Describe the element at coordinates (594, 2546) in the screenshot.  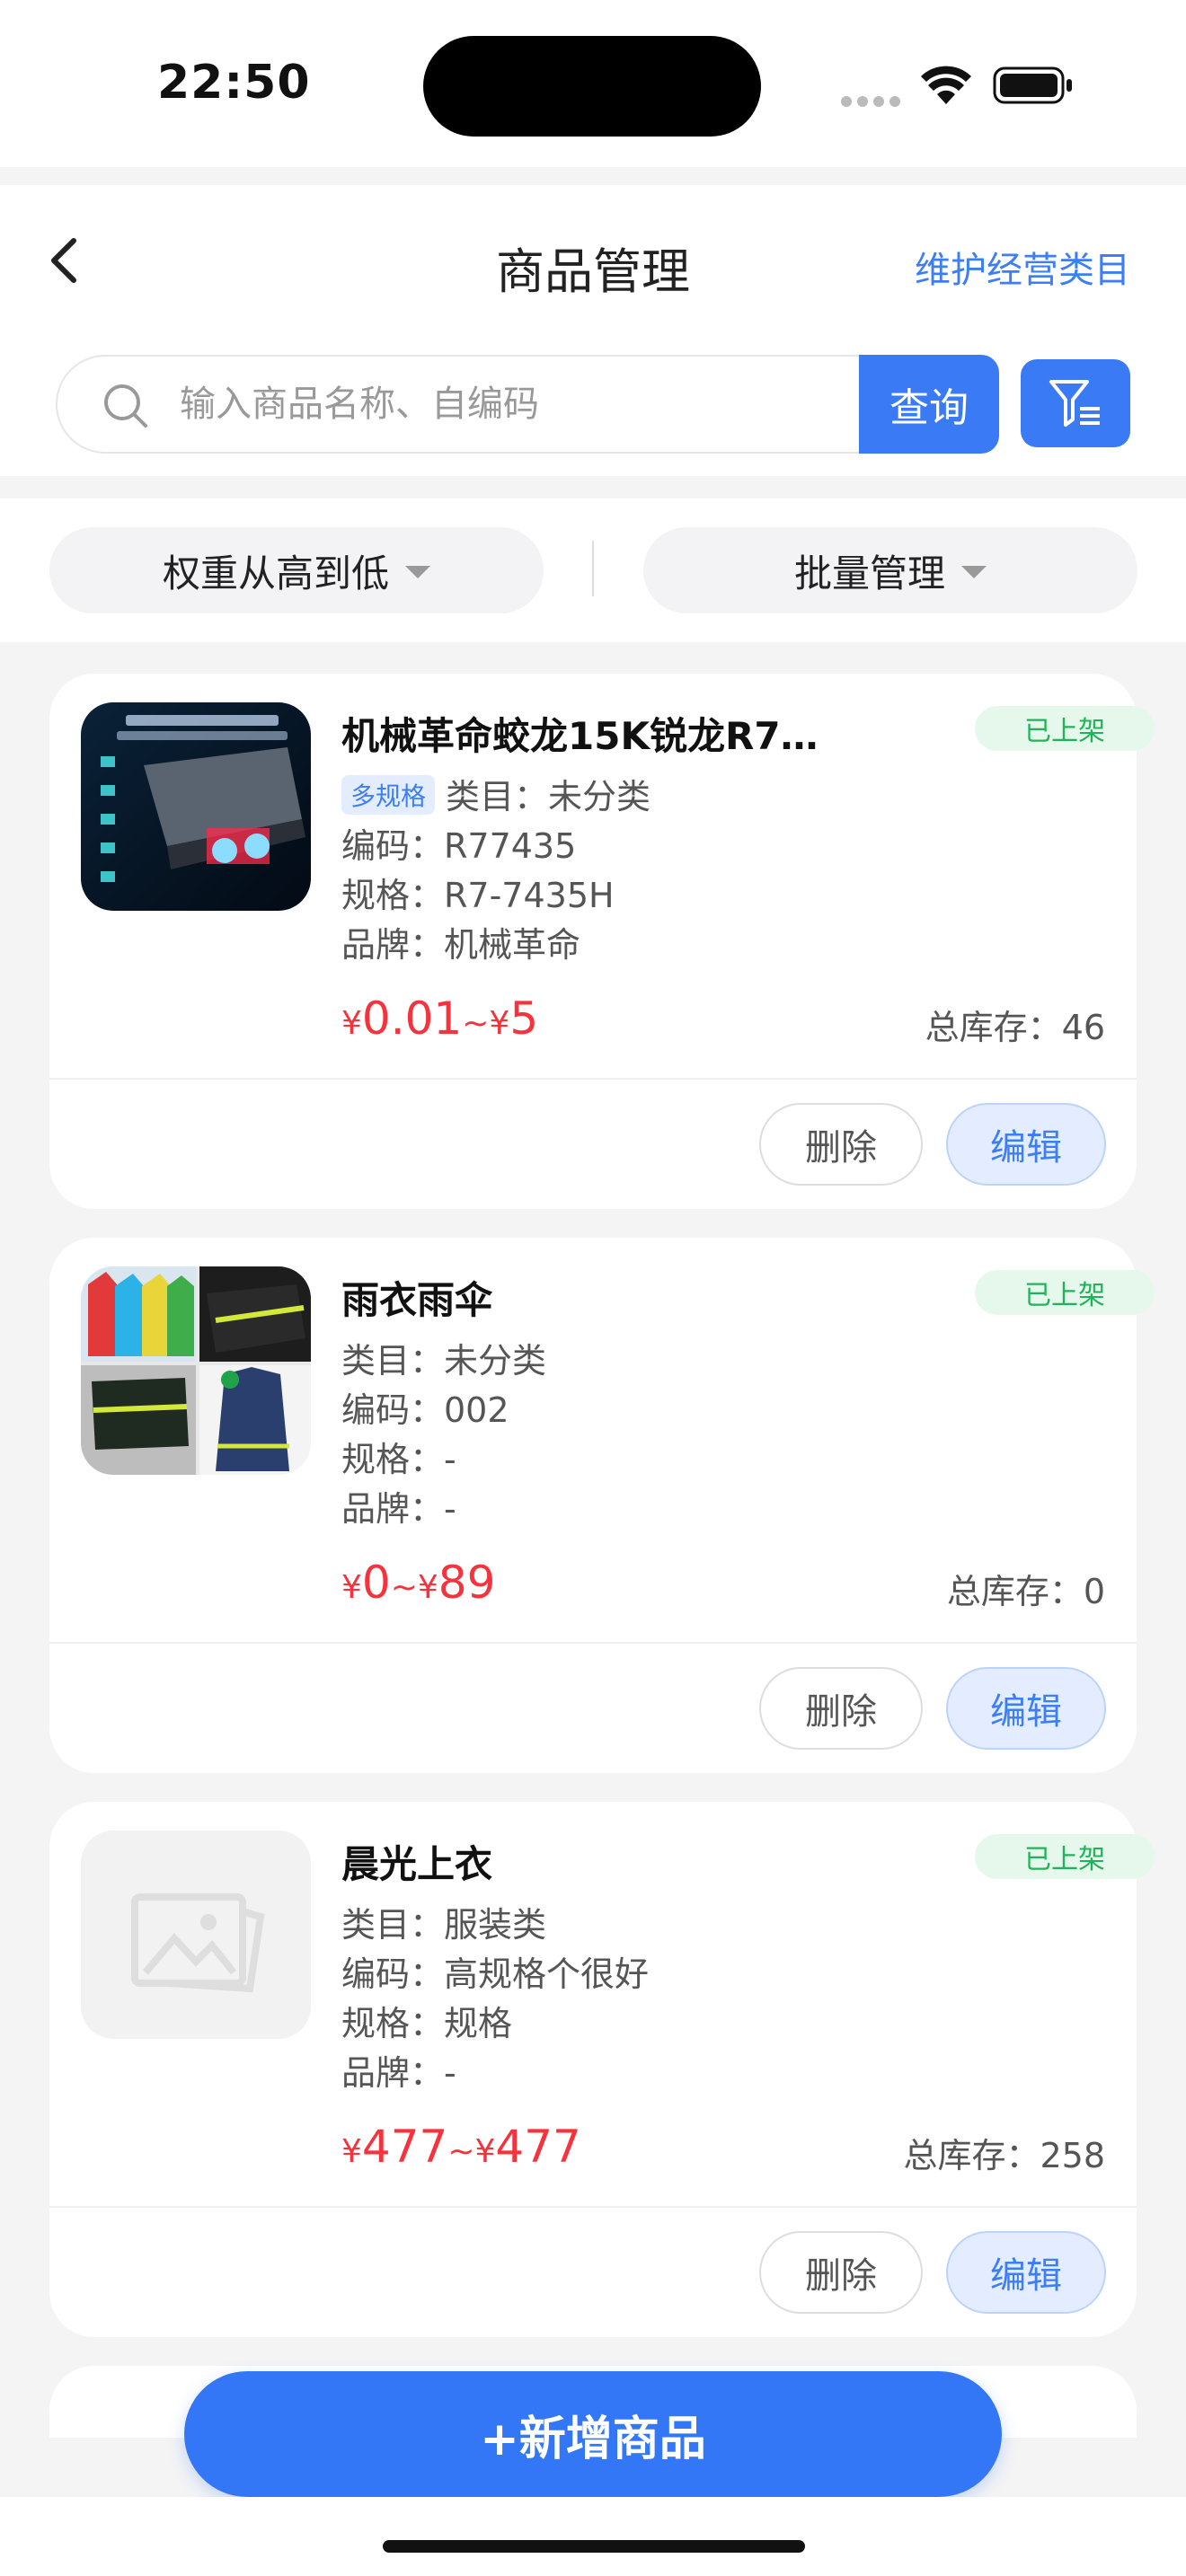
I see `home-indicator` at that location.